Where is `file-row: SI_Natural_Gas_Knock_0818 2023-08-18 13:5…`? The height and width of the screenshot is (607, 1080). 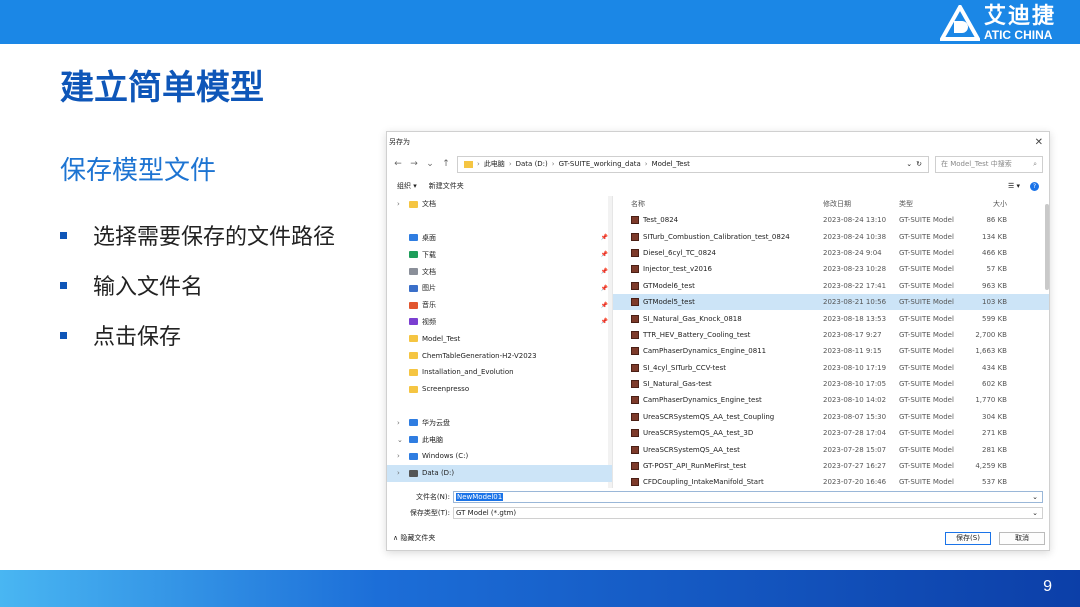 file-row: SI_Natural_Gas_Knock_0818 2023-08-18 13:5… is located at coordinates (831, 318).